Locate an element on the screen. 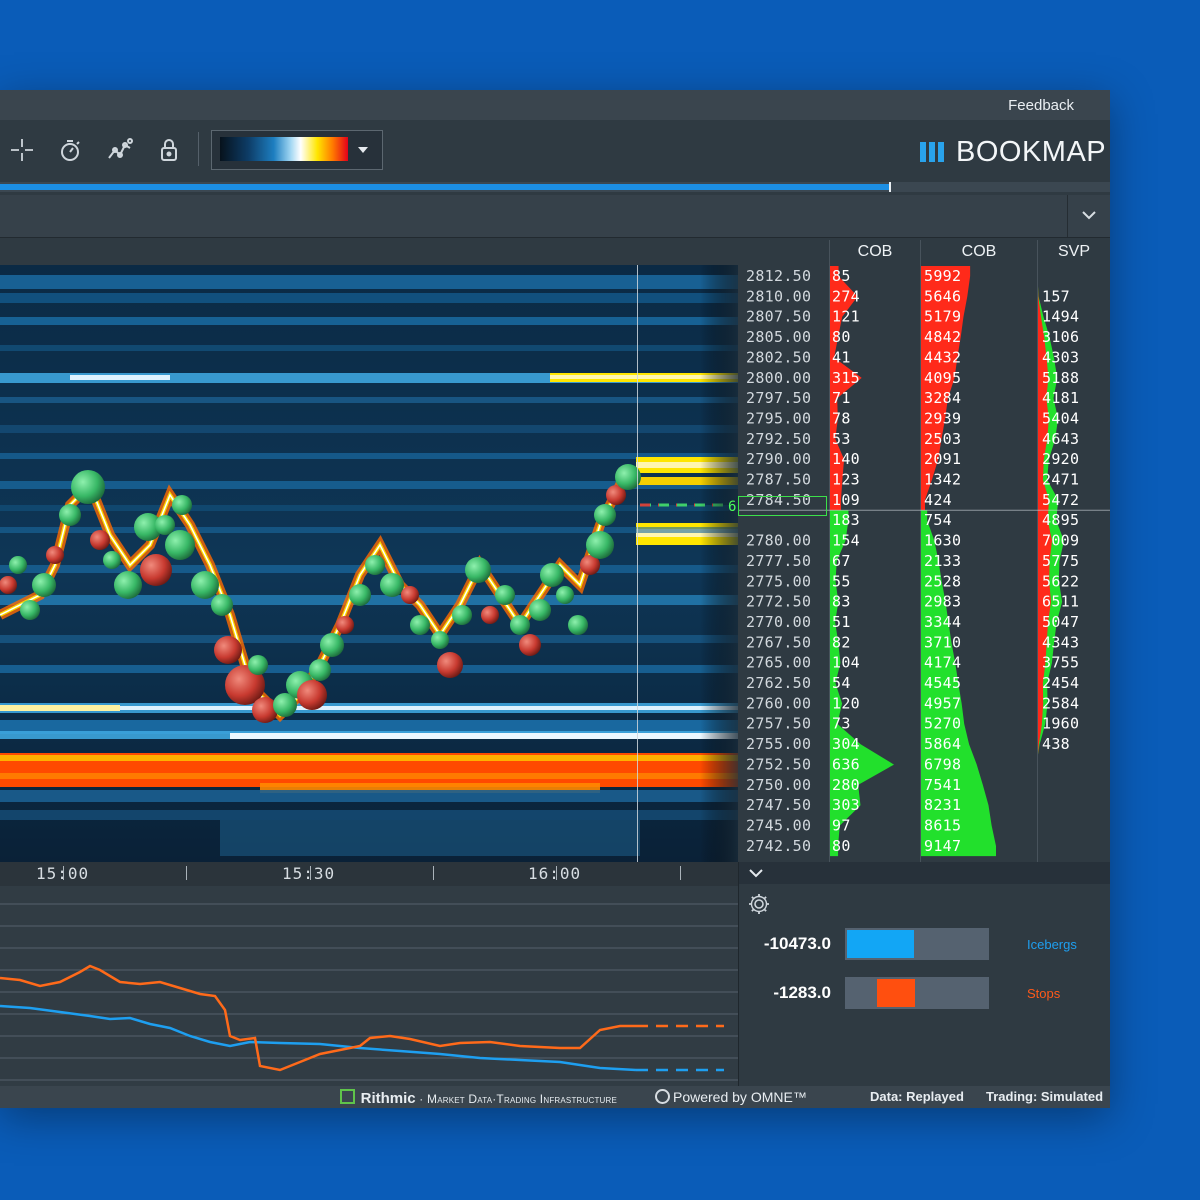 The image size is (1200, 1200). ladder-price-cell: 2812.50 is located at coordinates (778, 276).